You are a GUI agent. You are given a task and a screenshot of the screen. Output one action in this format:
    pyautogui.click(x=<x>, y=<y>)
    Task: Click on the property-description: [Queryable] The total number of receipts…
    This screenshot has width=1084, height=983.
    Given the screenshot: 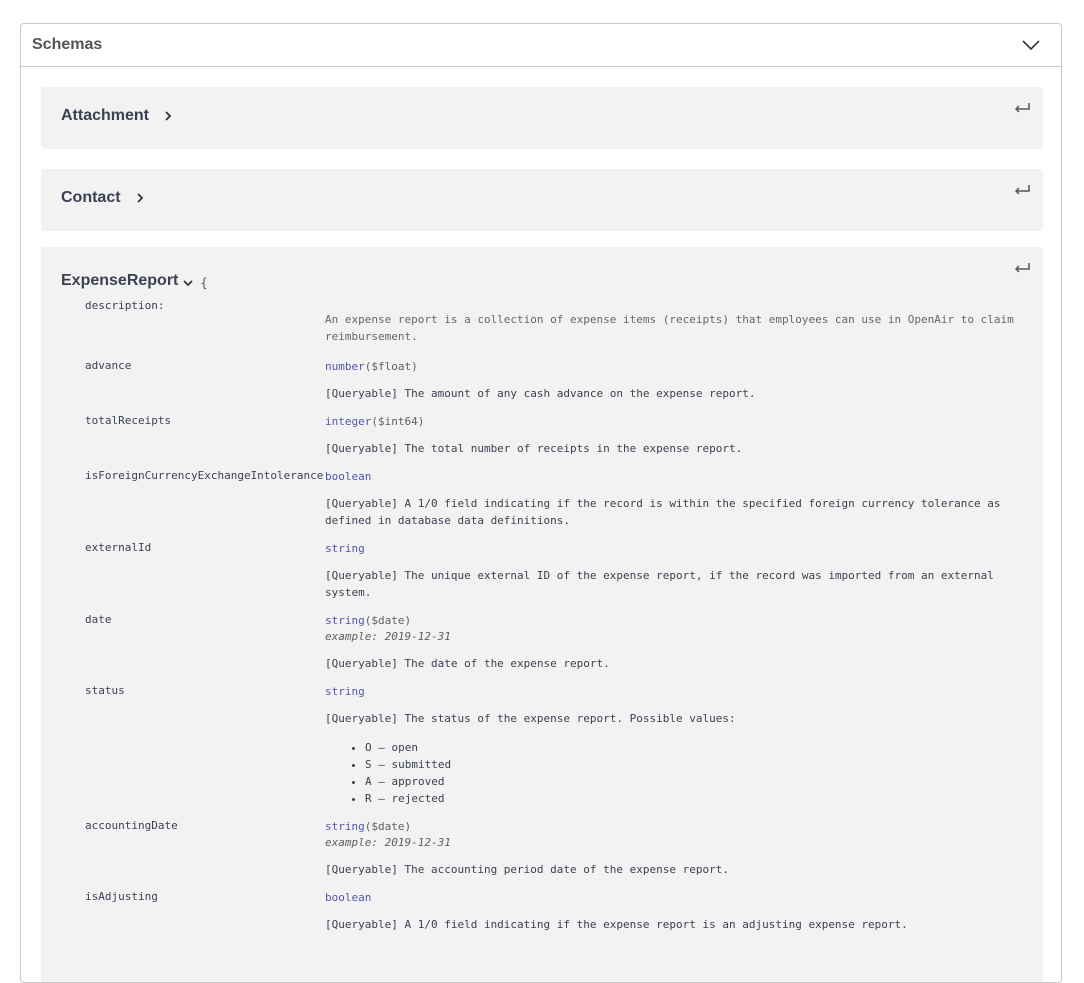 What is the action you would take?
    pyautogui.click(x=534, y=448)
    